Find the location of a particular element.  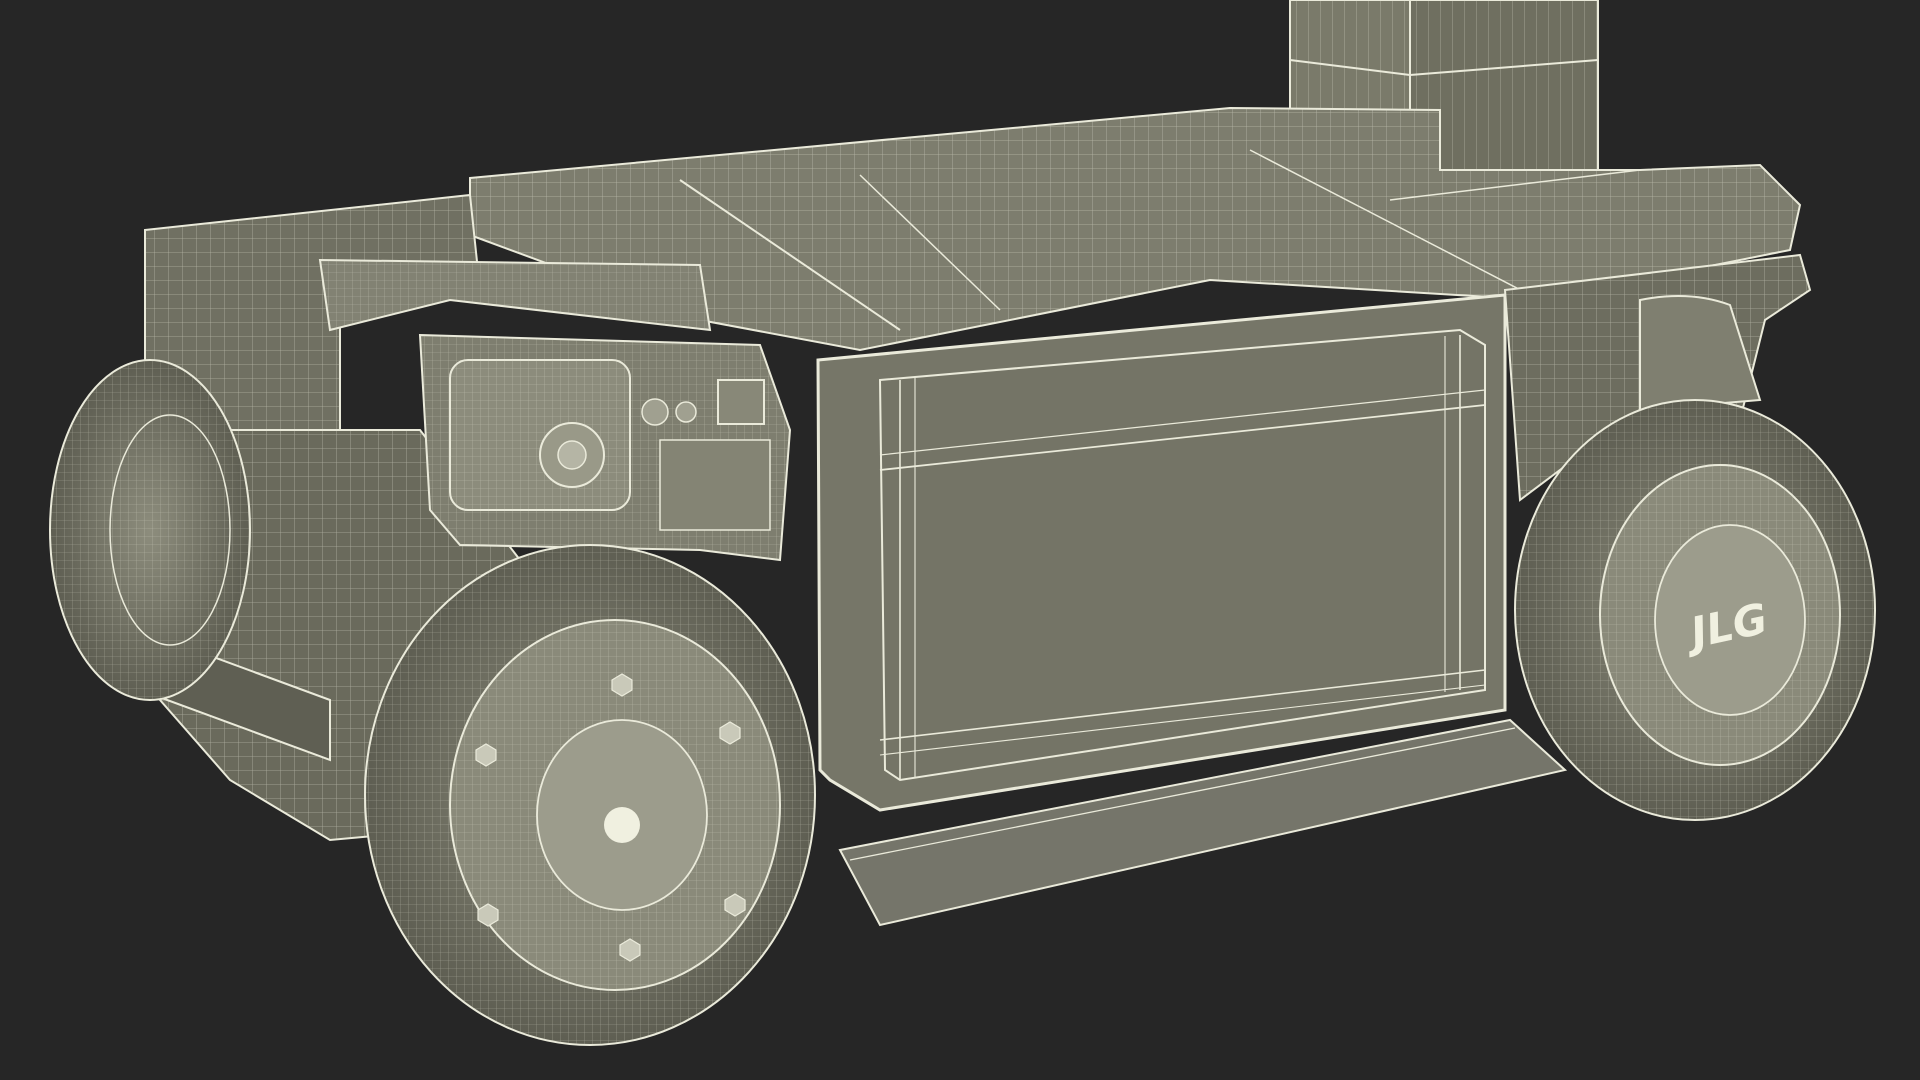

front-right-wheel: JLG is located at coordinates (1695, 610).